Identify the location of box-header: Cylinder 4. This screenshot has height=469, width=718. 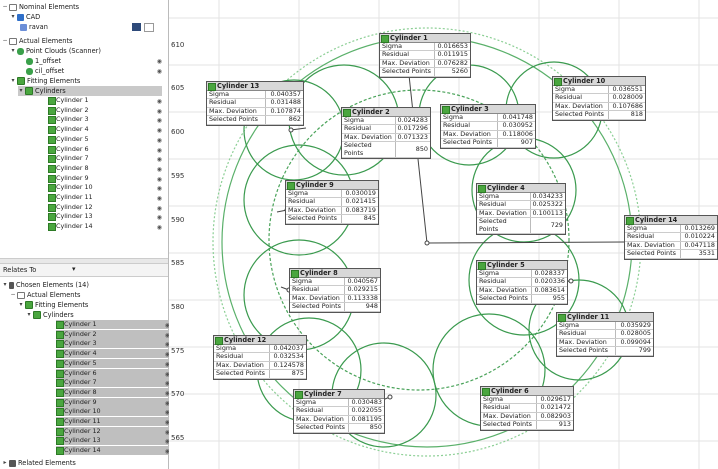
(521, 188).